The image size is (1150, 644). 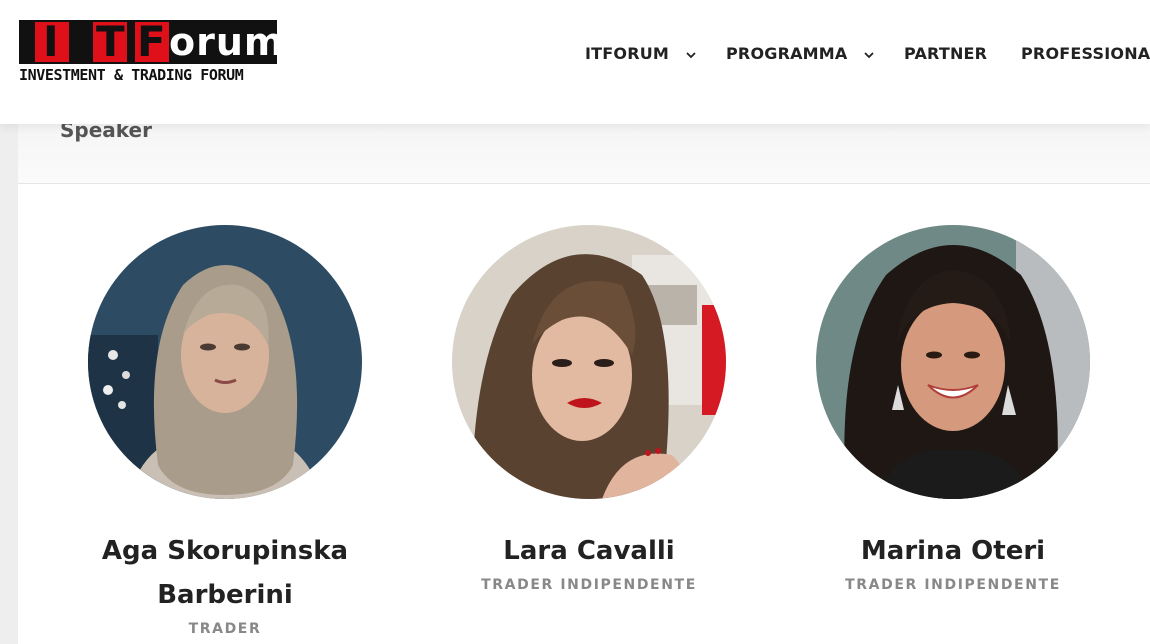 I want to click on logo-letter-t: T, so click(x=111, y=41).